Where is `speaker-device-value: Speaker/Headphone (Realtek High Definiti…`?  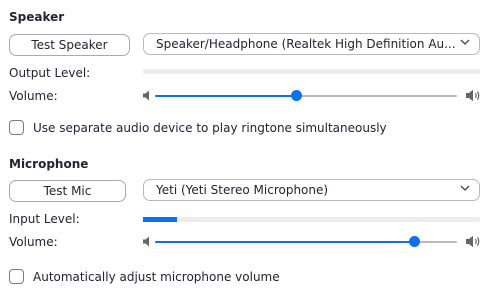 speaker-device-value: Speaker/Headphone (Realtek High Definiti… is located at coordinates (306, 44).